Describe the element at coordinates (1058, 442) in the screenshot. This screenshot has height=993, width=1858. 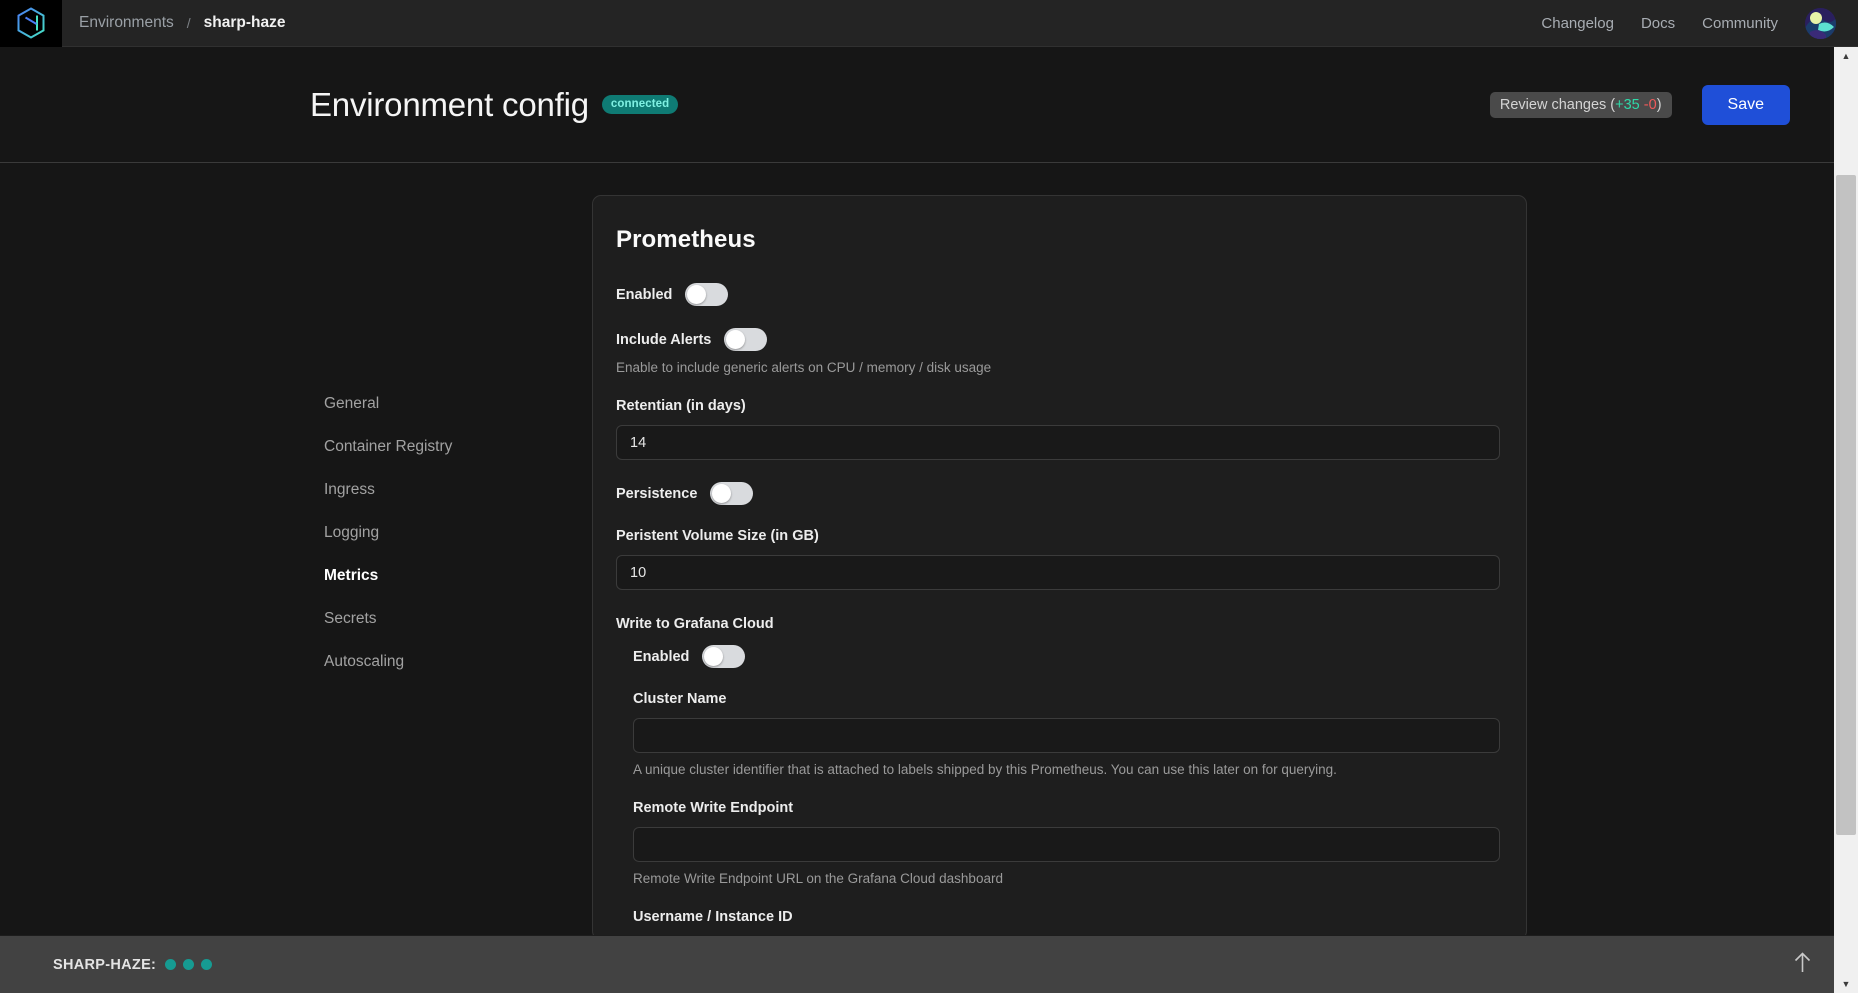
I see `retention-input` at that location.